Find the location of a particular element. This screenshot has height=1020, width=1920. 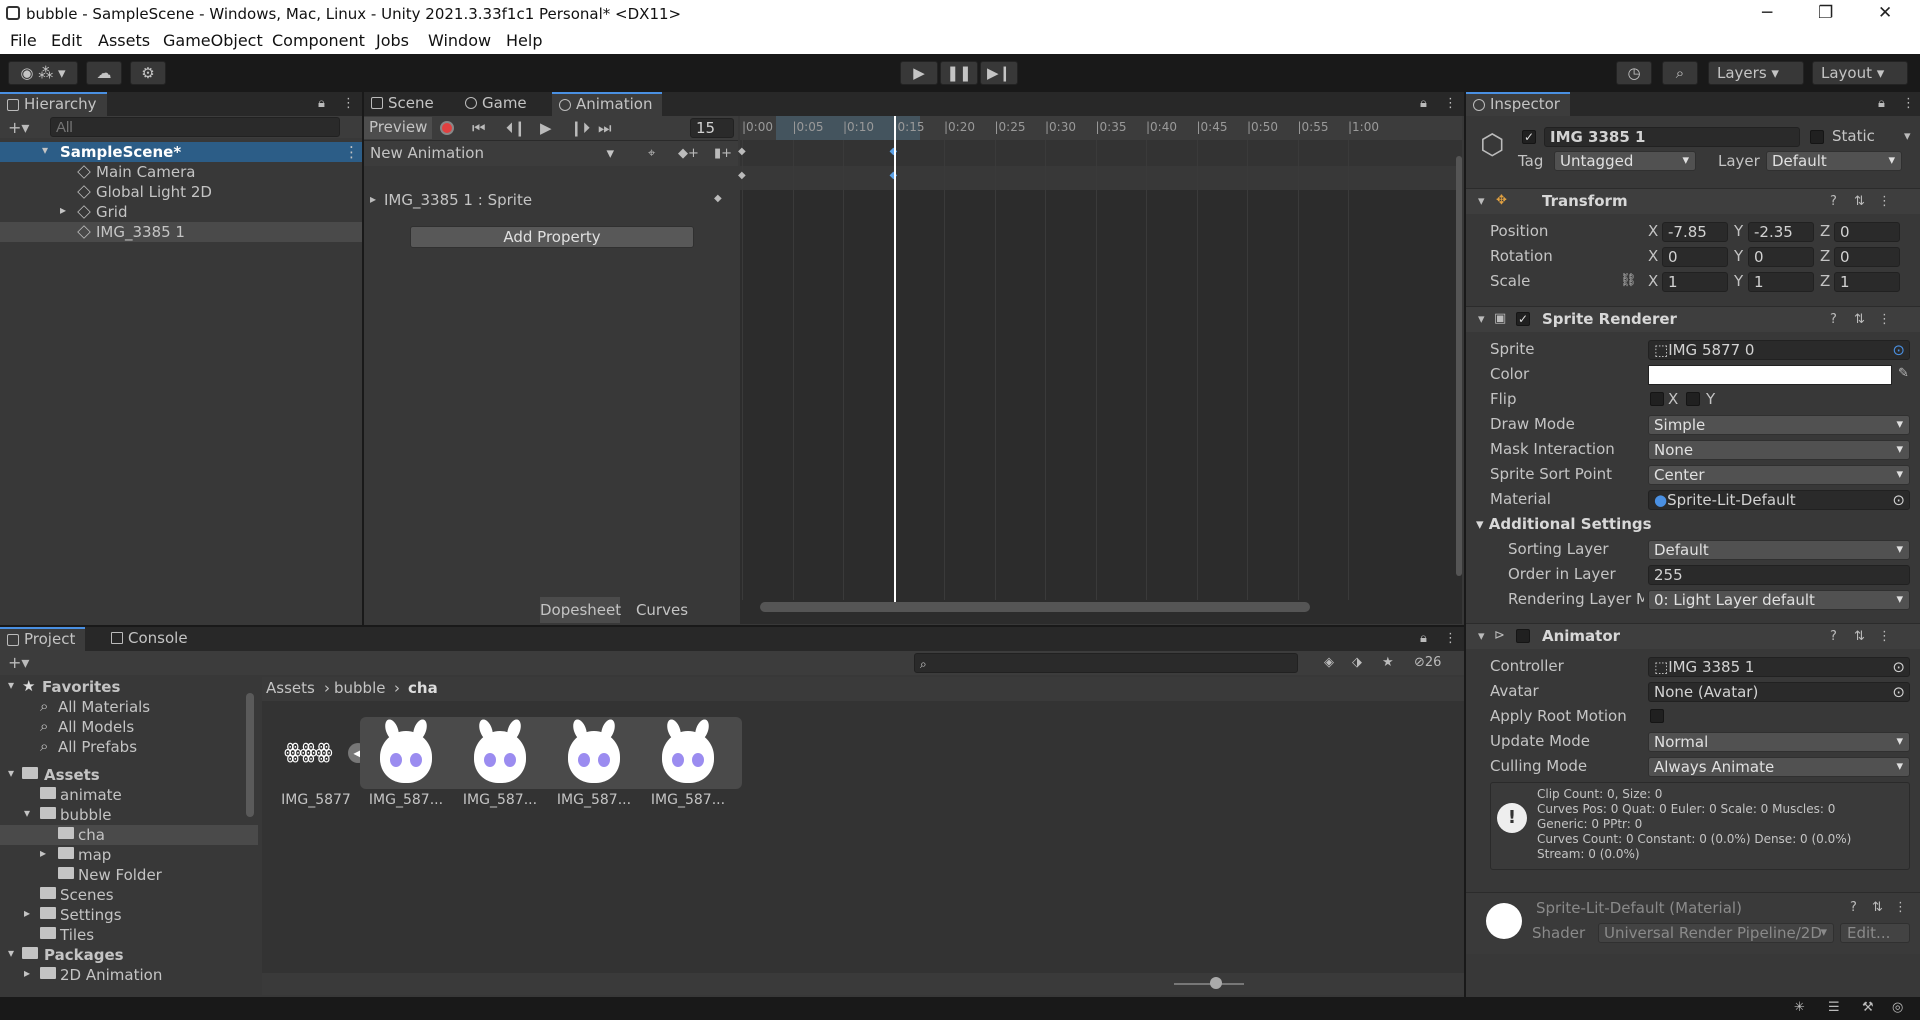

draw-mode-dropdown: Simple is located at coordinates (1779, 425).